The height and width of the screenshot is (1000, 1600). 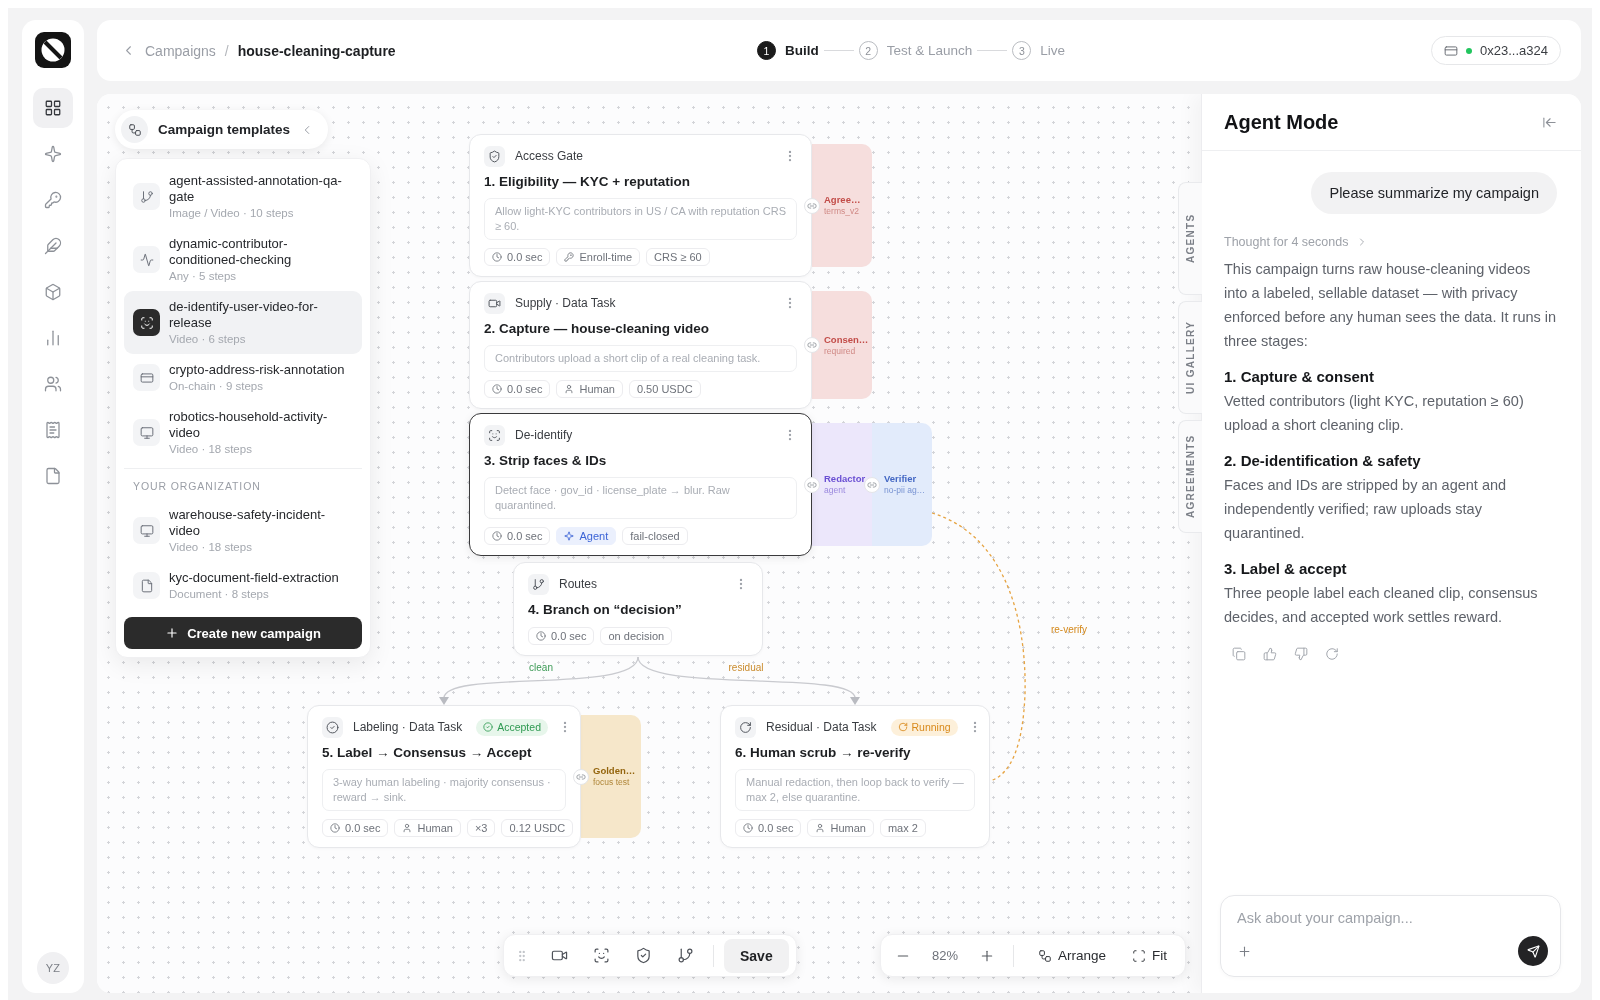 What do you see at coordinates (842, 211) in the screenshot?
I see `attachment-subtitle: terms_v2` at bounding box center [842, 211].